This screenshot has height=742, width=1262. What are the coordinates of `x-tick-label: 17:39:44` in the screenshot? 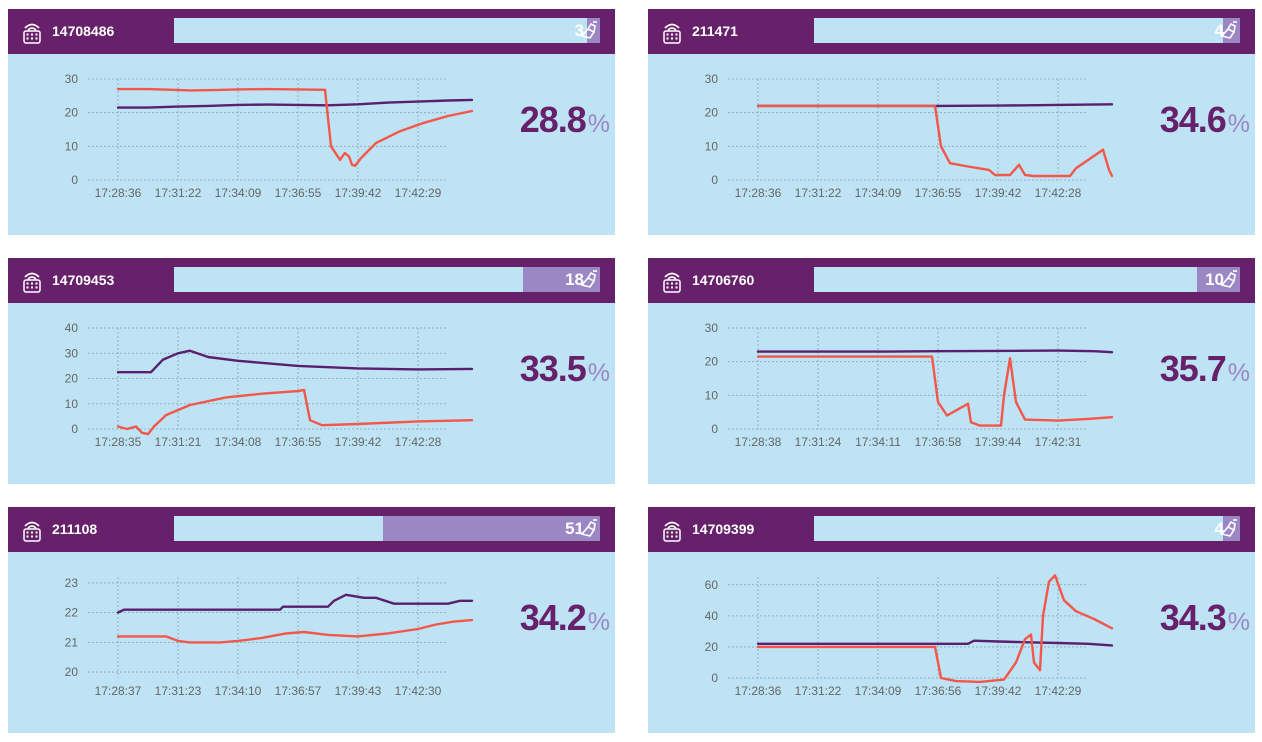 It's located at (998, 442).